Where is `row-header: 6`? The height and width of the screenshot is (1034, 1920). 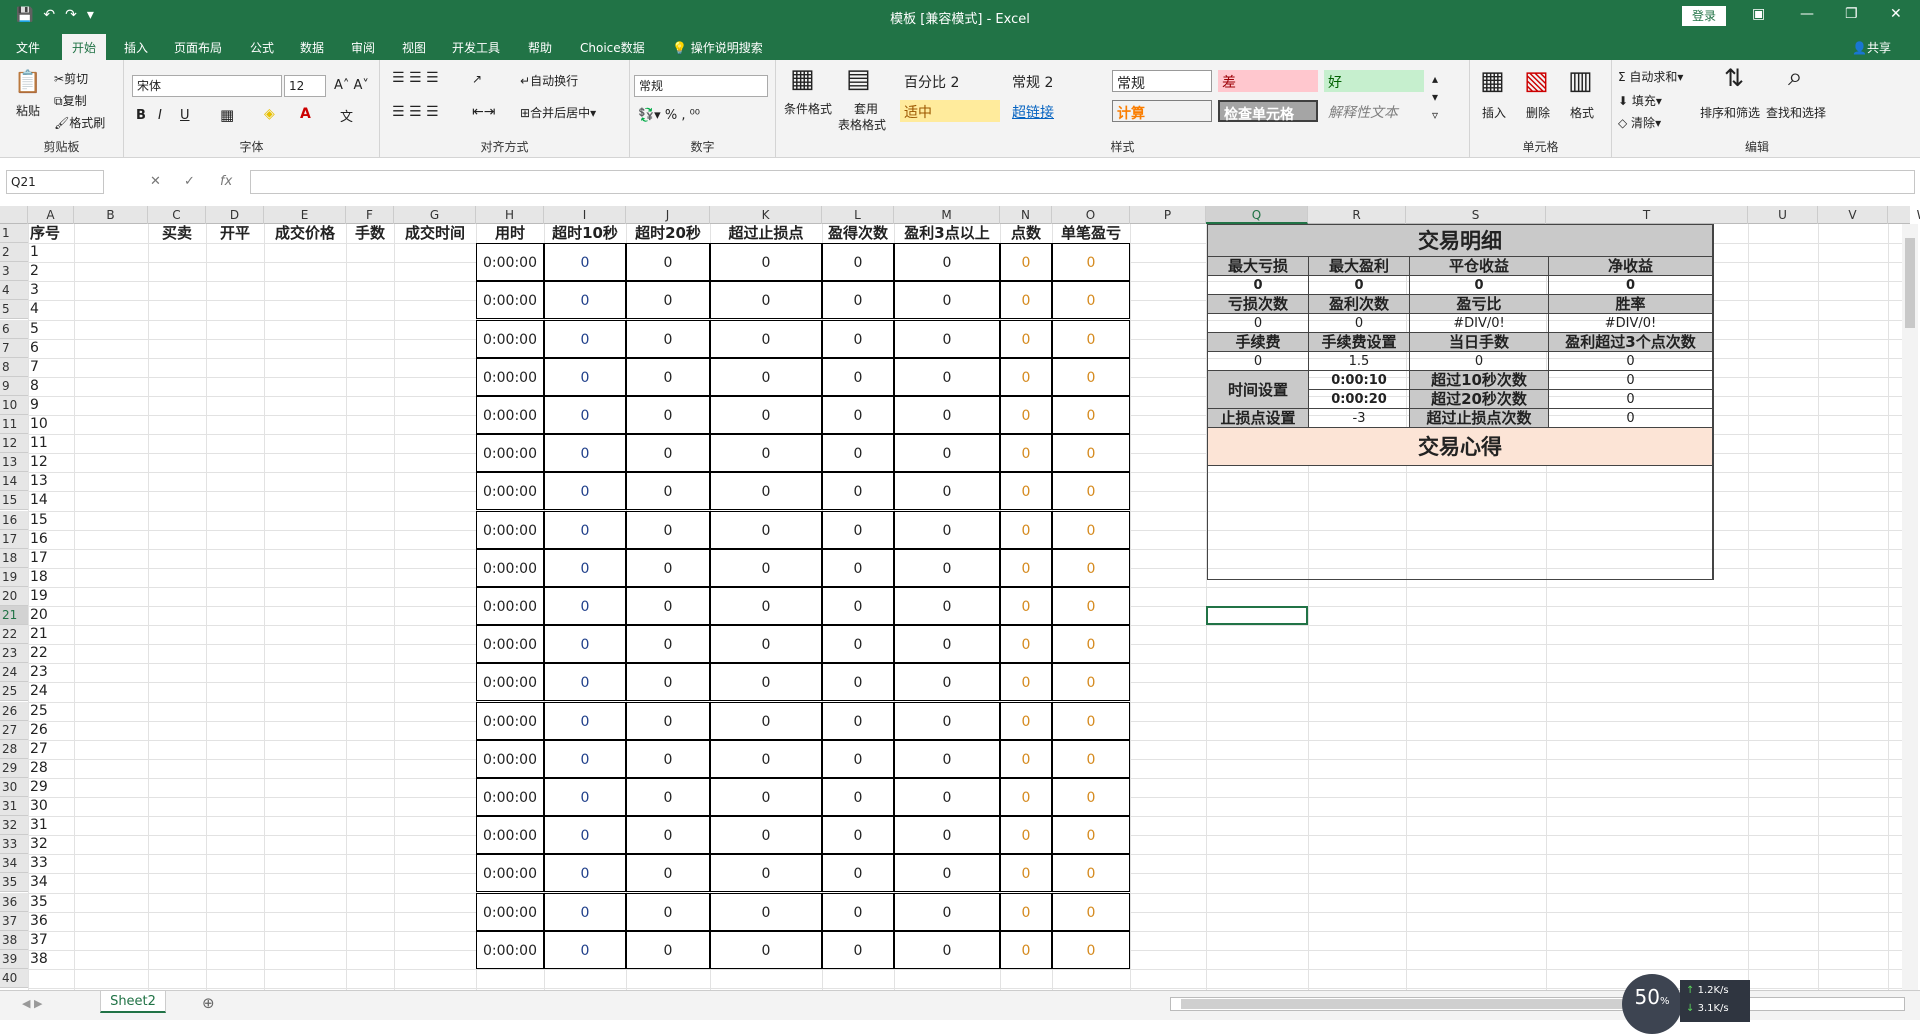
row-header: 6 is located at coordinates (14, 329).